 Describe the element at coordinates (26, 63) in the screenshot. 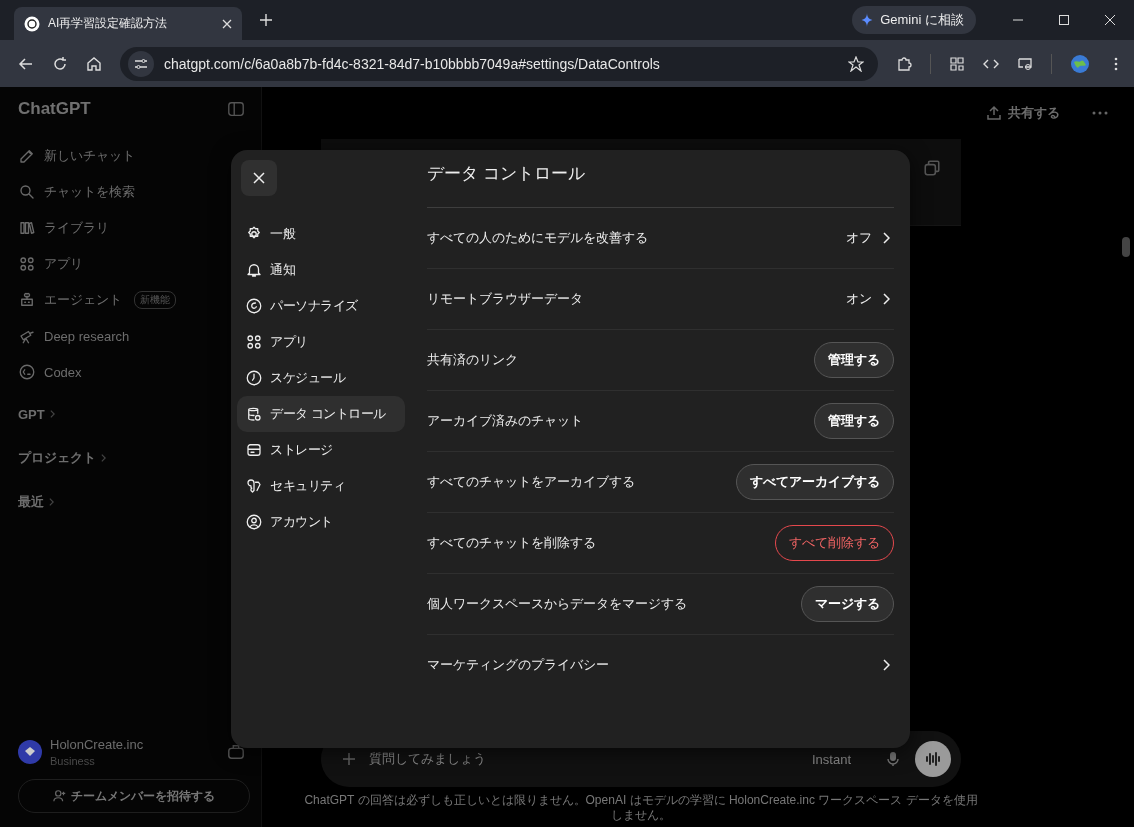

I see `back-icon` at that location.